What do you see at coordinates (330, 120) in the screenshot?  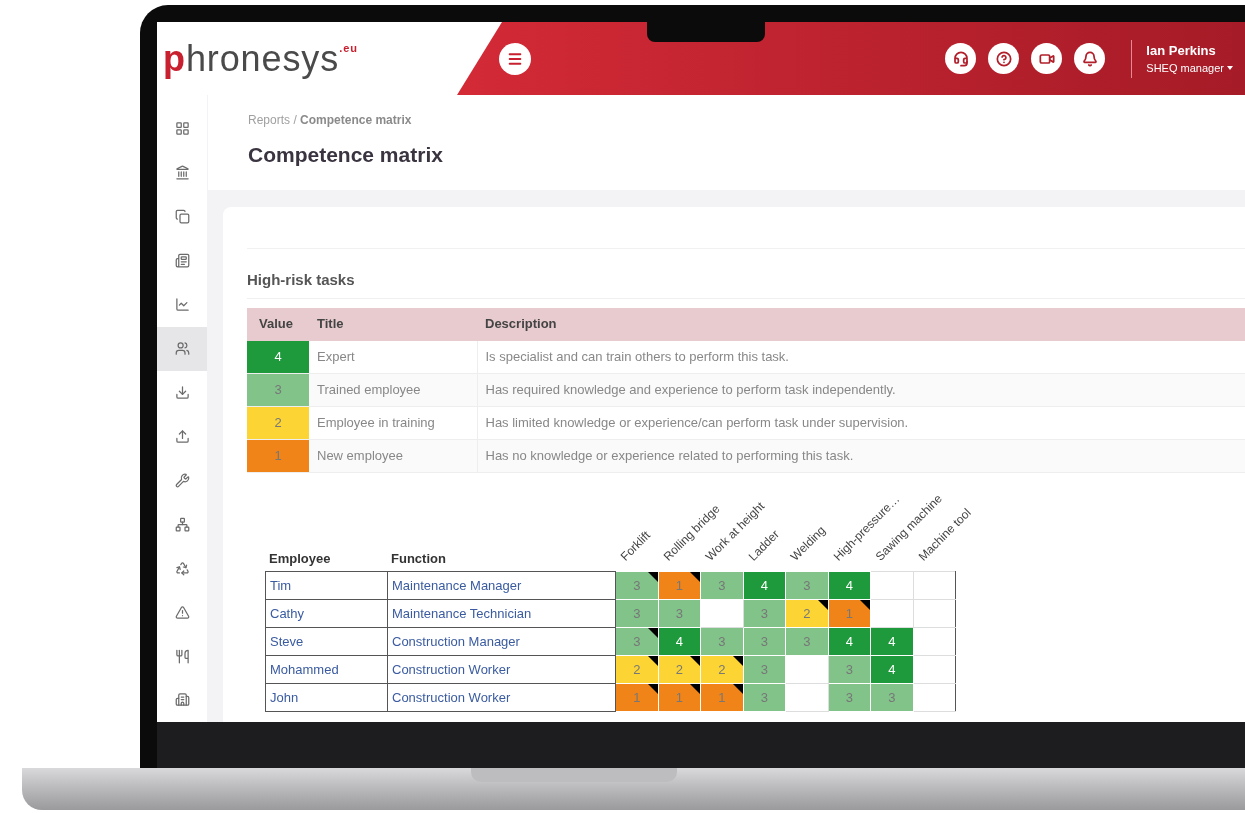 I see `breadcrumb: Reports / Competence matrix` at bounding box center [330, 120].